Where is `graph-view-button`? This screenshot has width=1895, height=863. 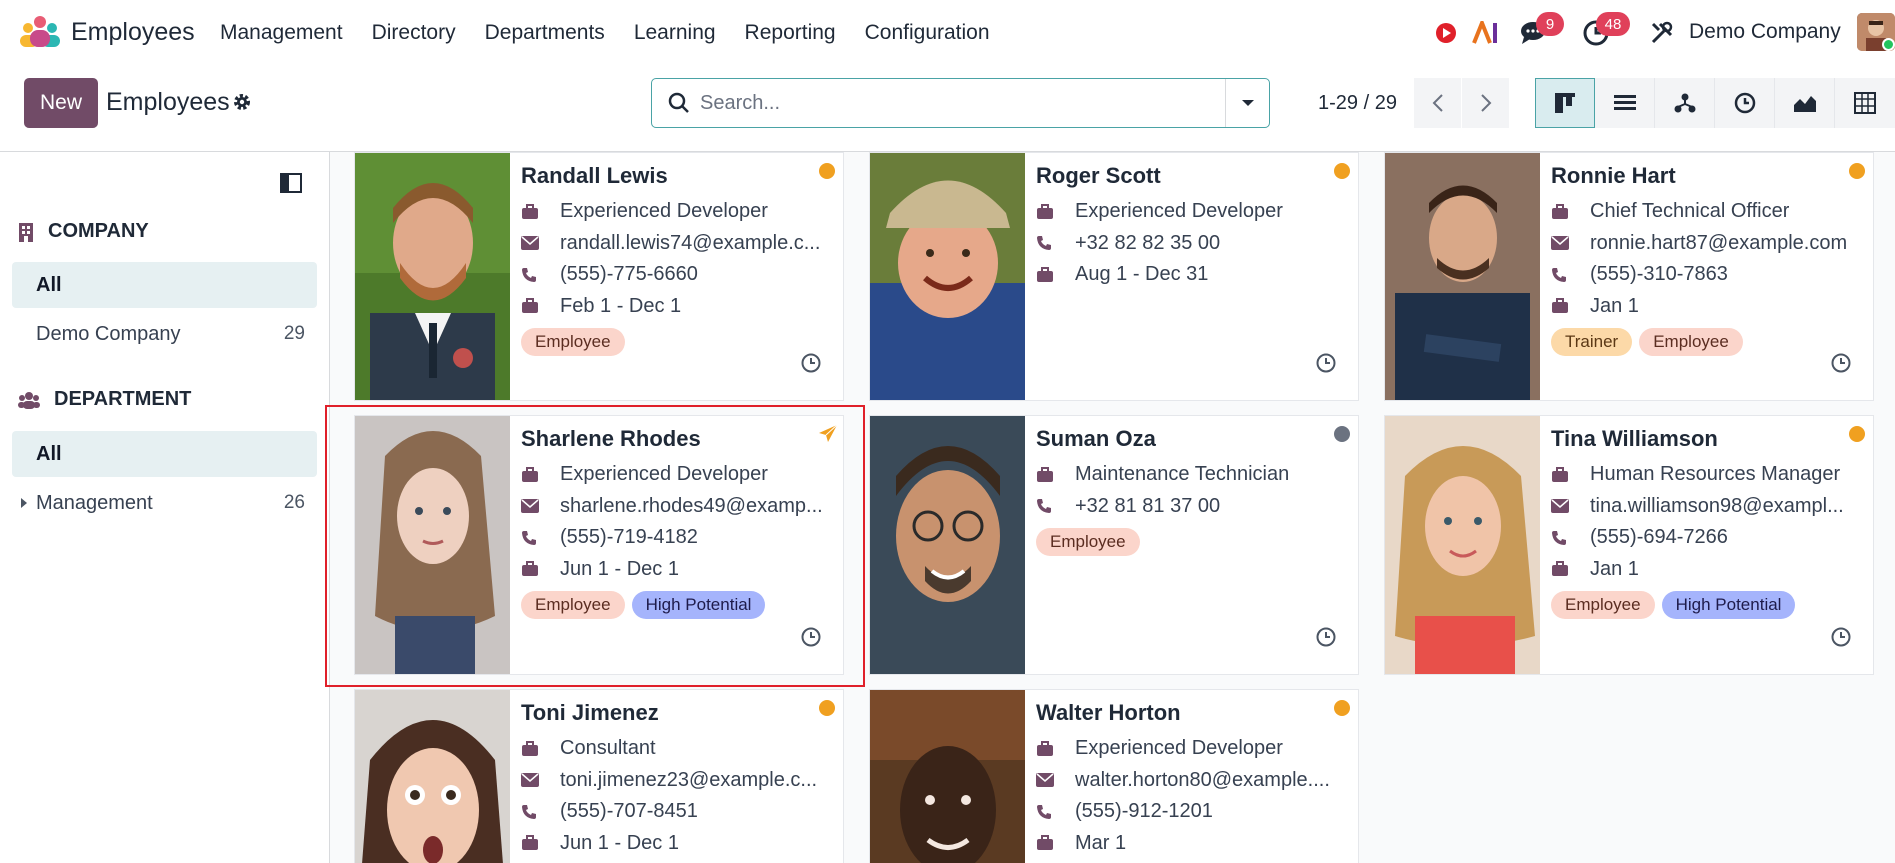 graph-view-button is located at coordinates (1805, 103).